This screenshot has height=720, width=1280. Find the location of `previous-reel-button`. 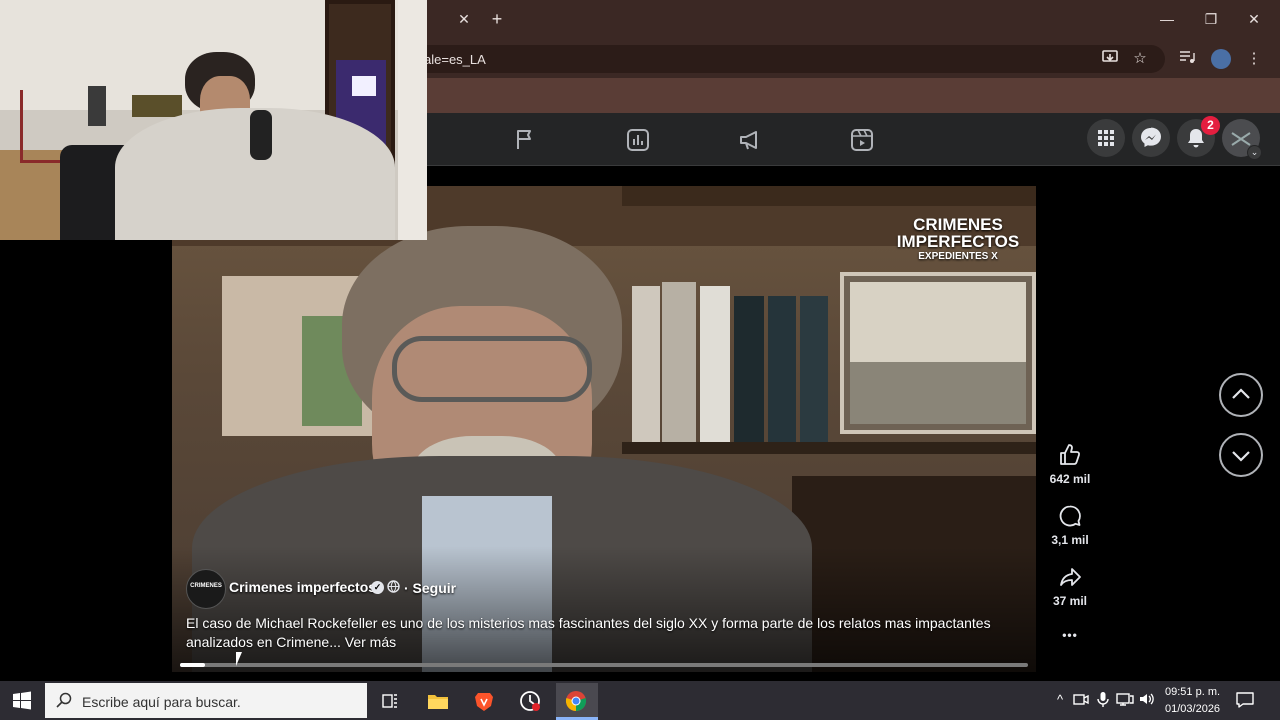

previous-reel-button is located at coordinates (1241, 395).